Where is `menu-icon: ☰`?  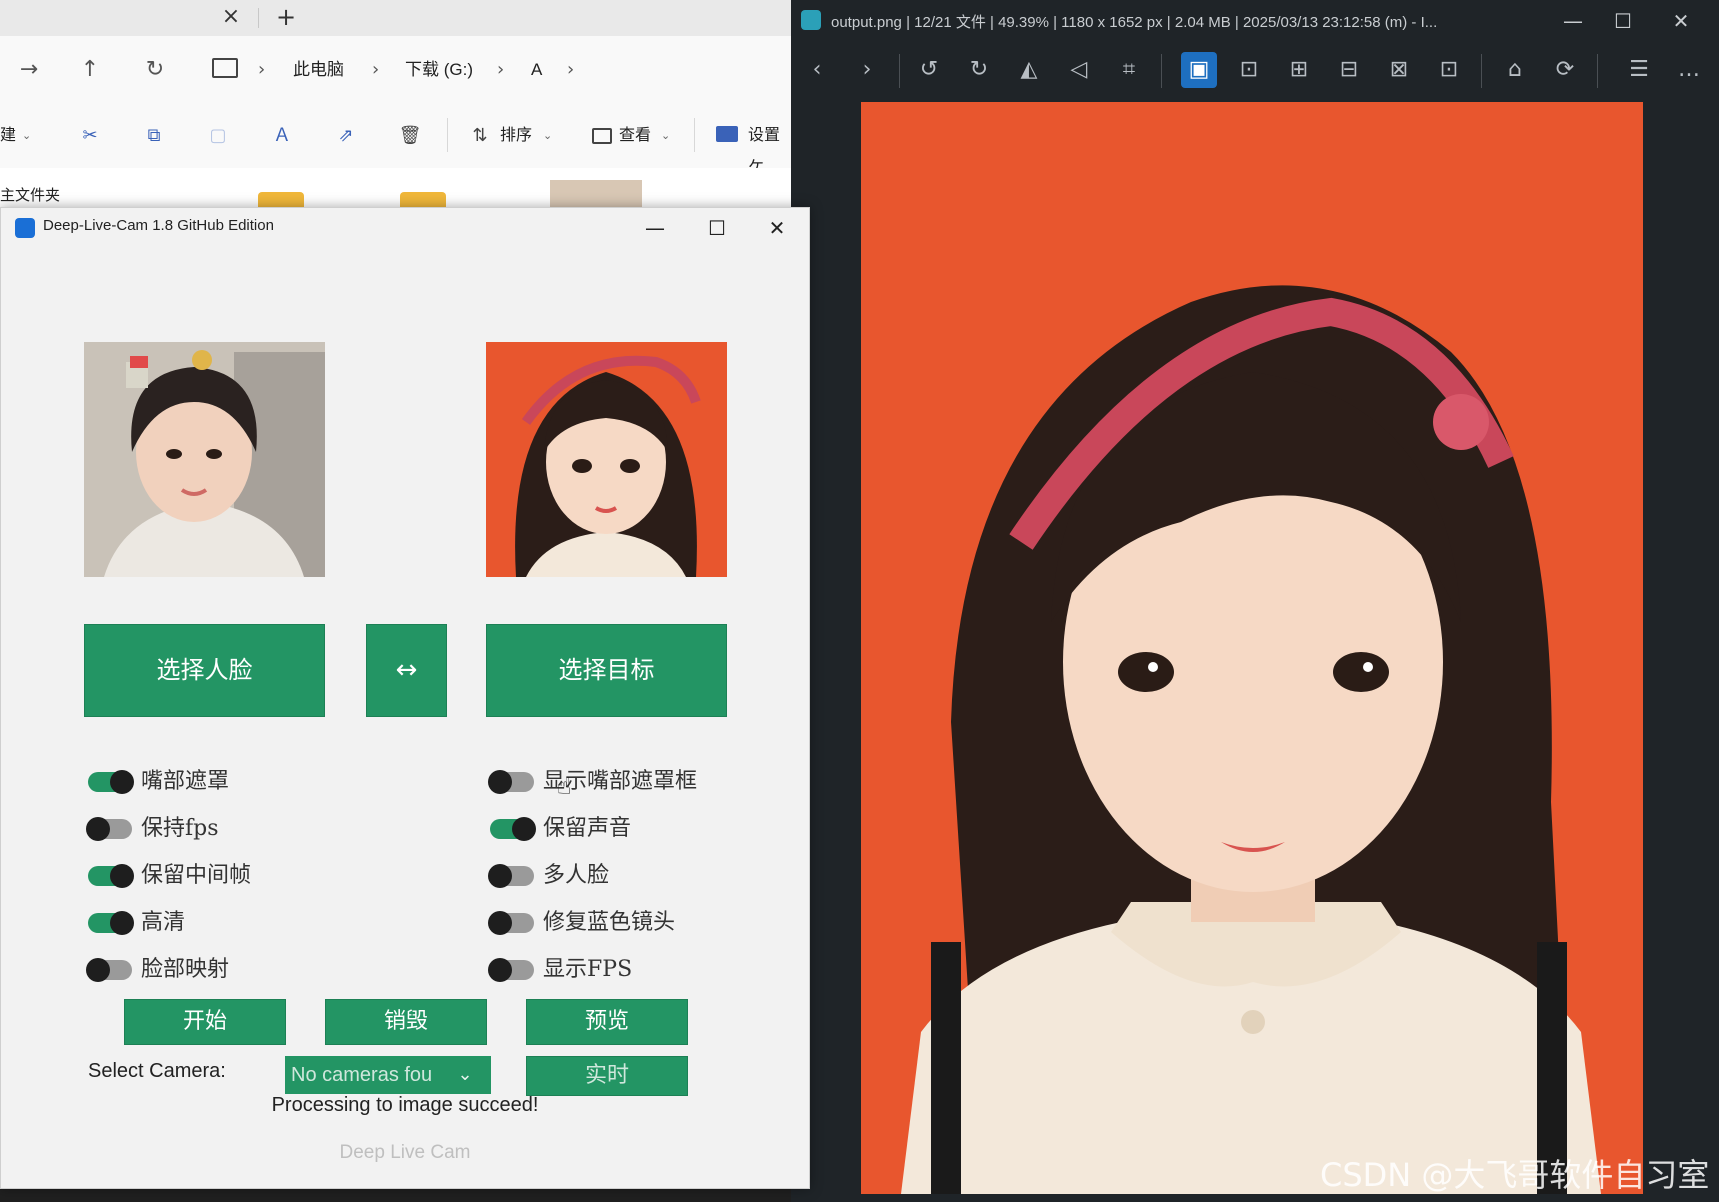
menu-icon: ☰ is located at coordinates (1639, 70).